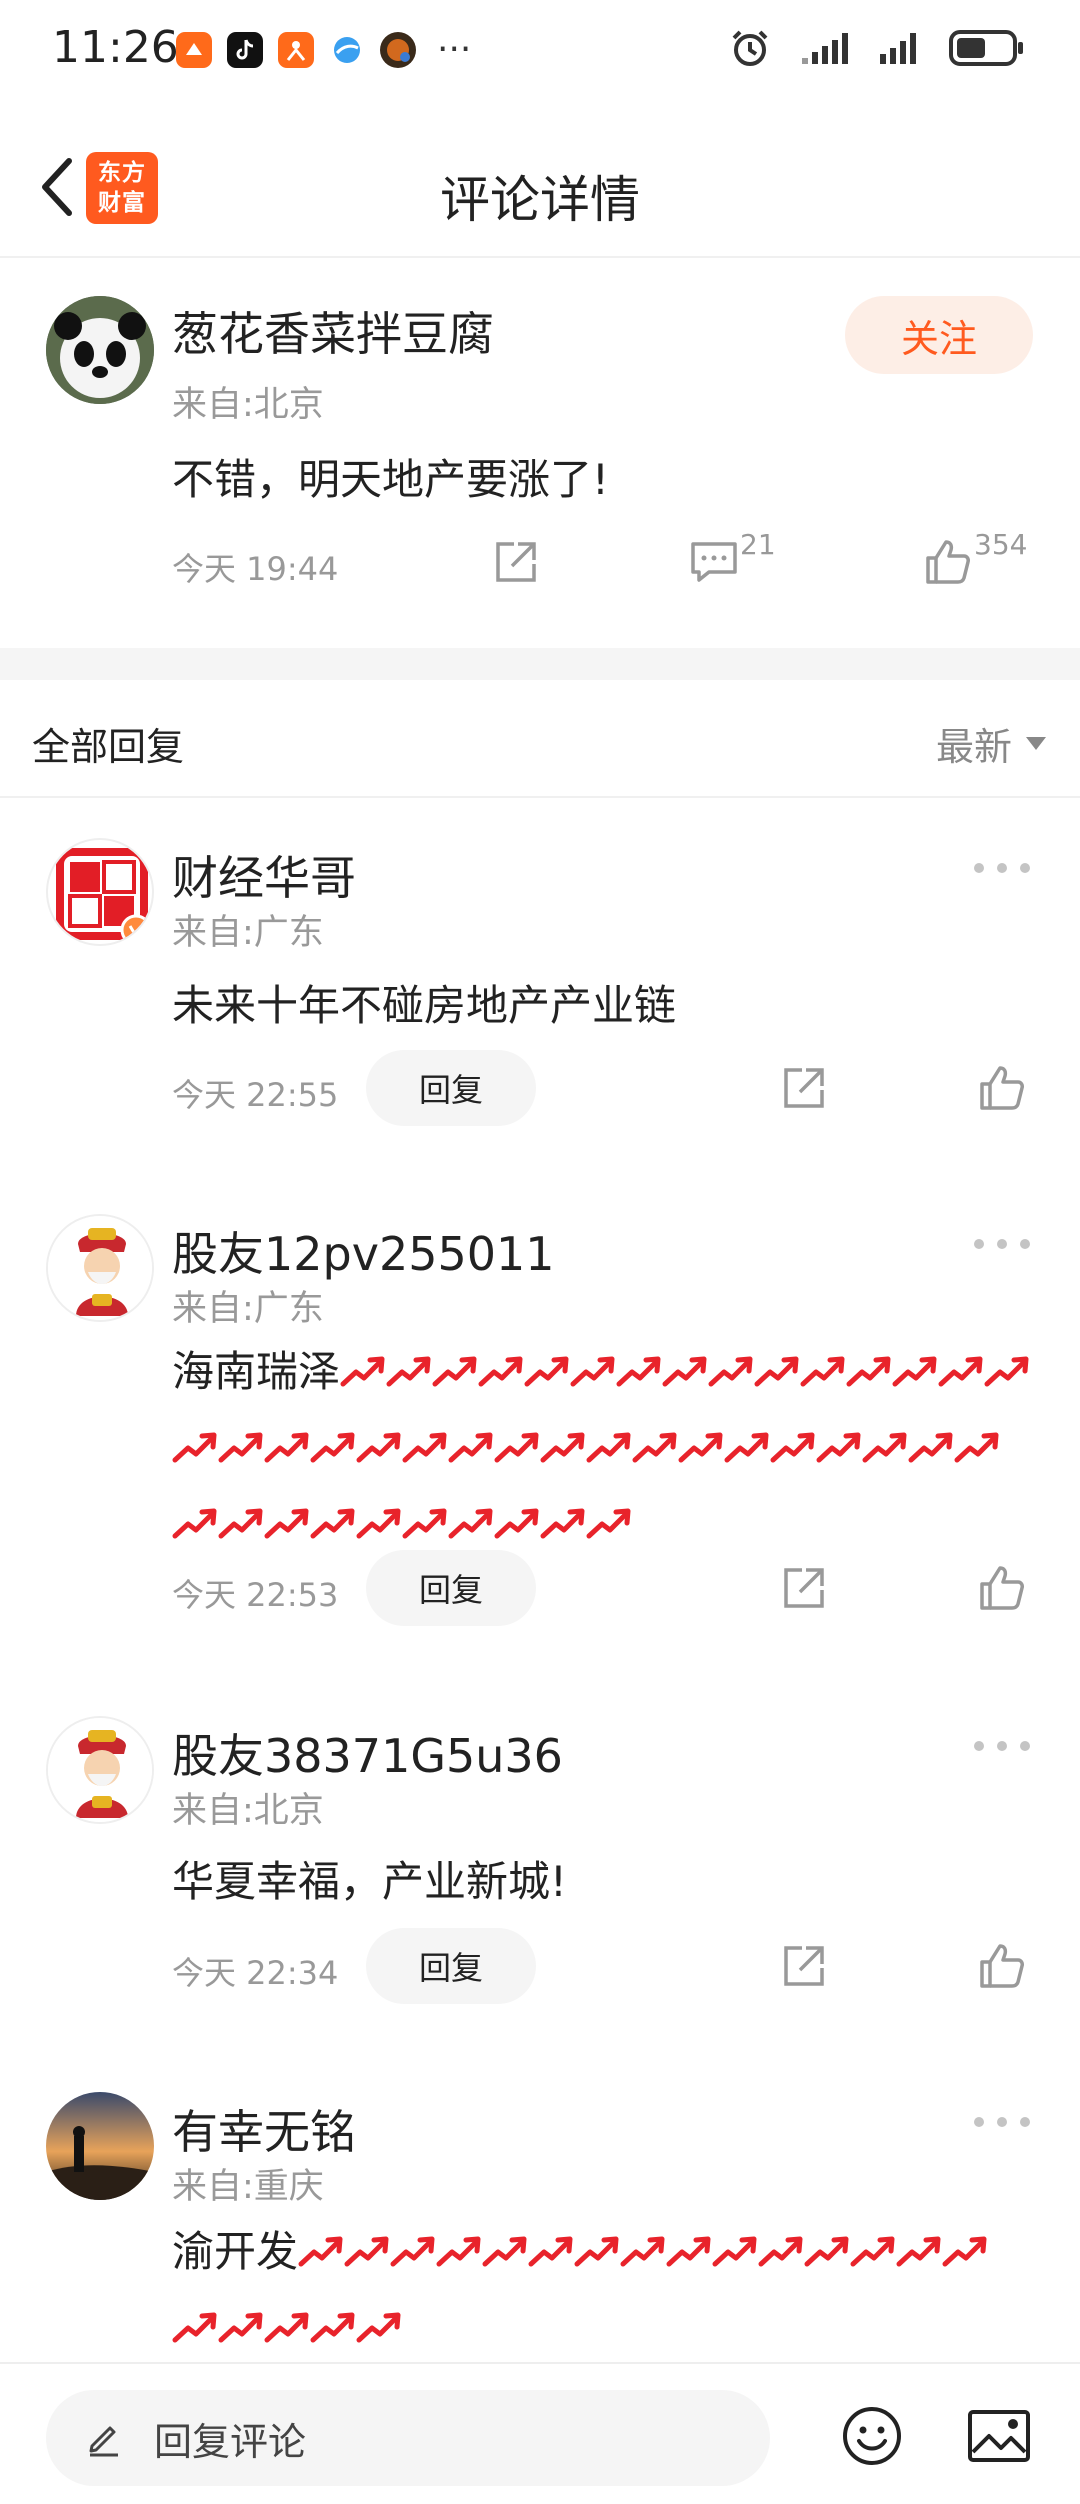 The width and height of the screenshot is (1080, 2504). I want to click on sort-dropdown: 最新, so click(991, 743).